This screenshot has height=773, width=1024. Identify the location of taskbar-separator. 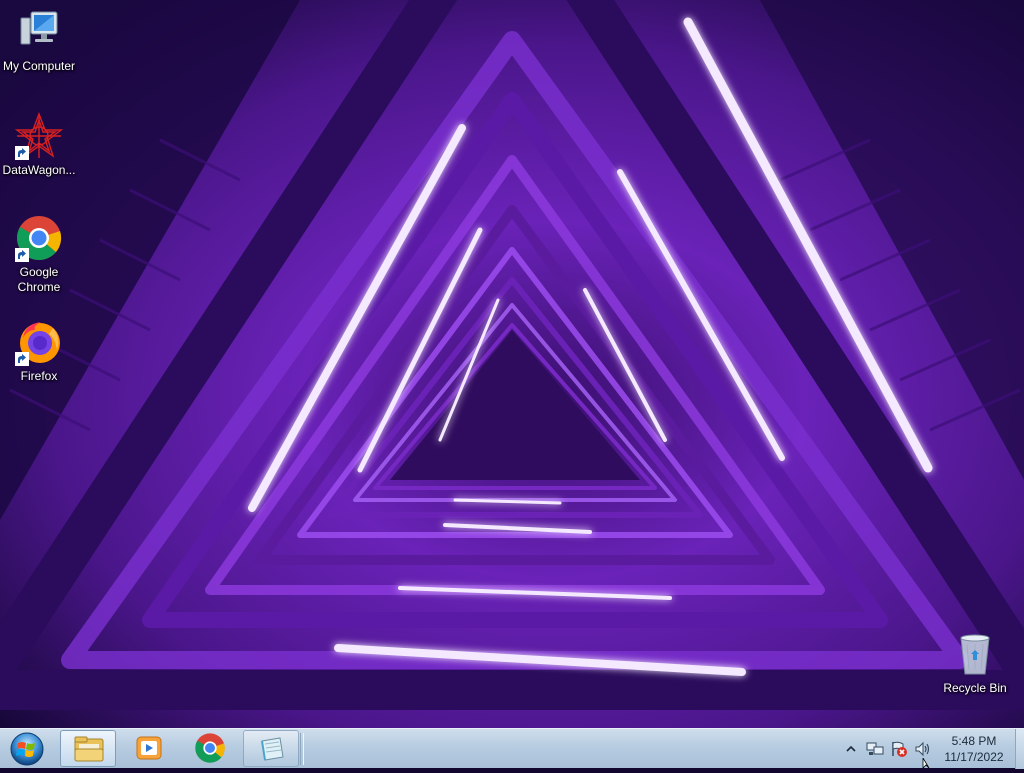
(302, 749).